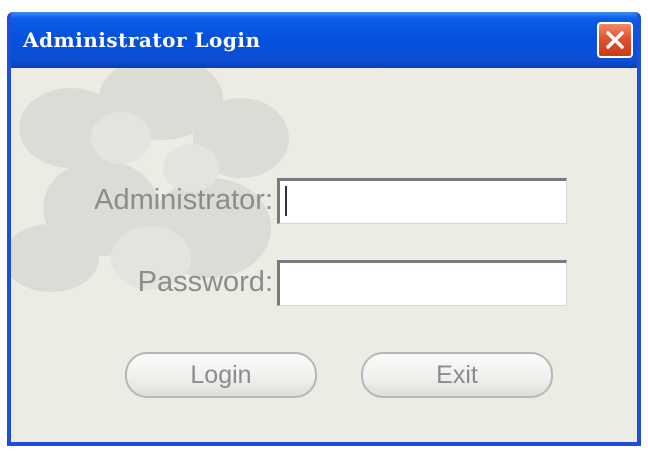 Image resolution: width=648 pixels, height=454 pixels. Describe the element at coordinates (324, 40) in the screenshot. I see `title-bar: Administrator Login` at that location.